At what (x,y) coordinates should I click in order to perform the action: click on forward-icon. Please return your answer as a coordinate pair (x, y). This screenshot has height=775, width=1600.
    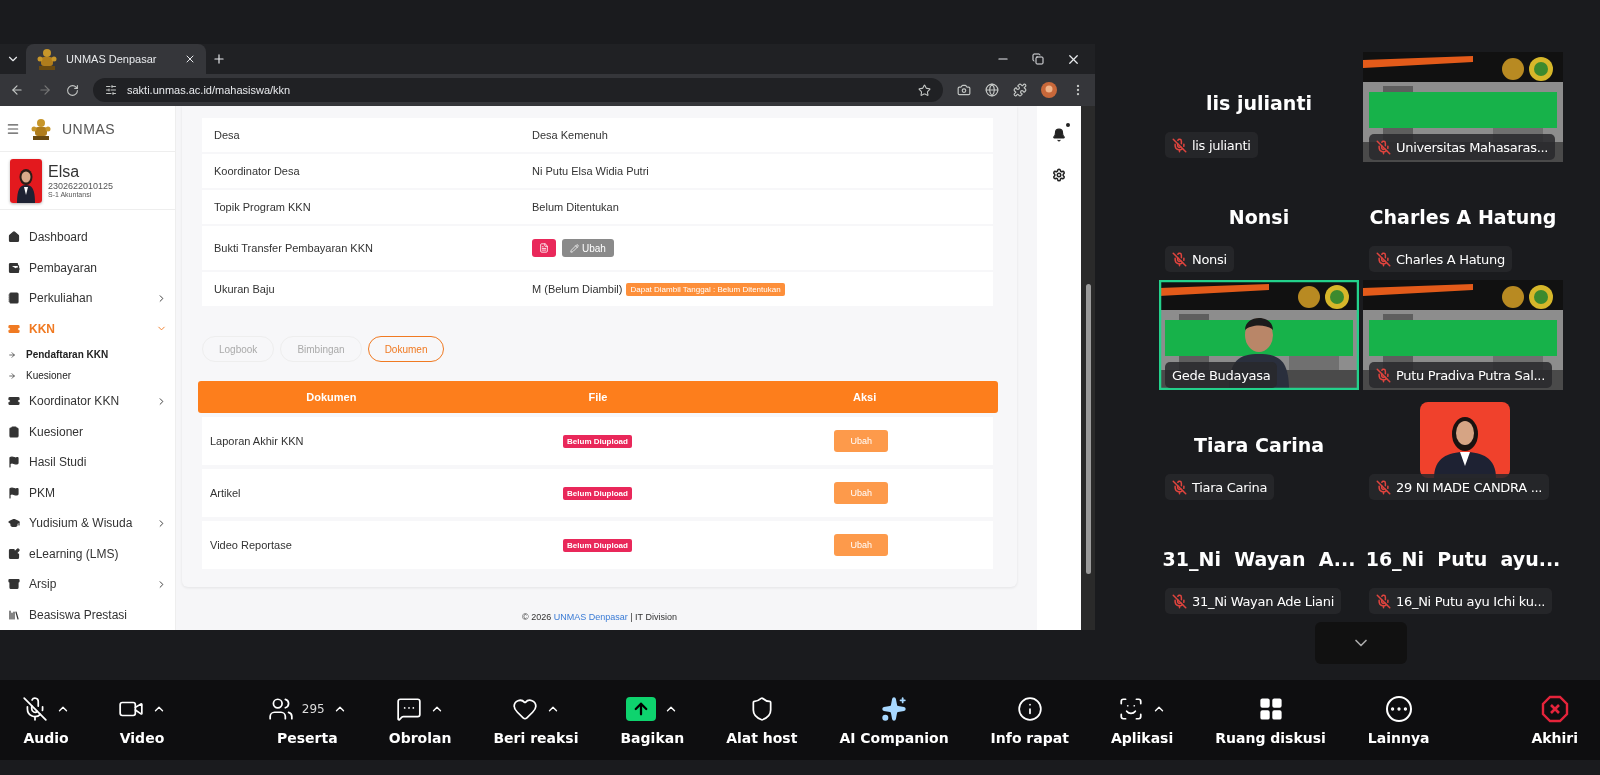
    Looking at the image, I should click on (45, 90).